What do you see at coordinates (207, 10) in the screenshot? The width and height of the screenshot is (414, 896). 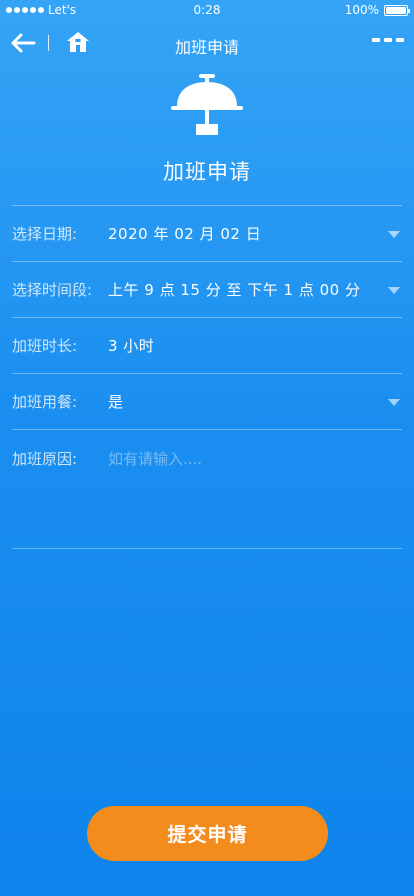 I see `status-bar: Let's 0:28 100%` at bounding box center [207, 10].